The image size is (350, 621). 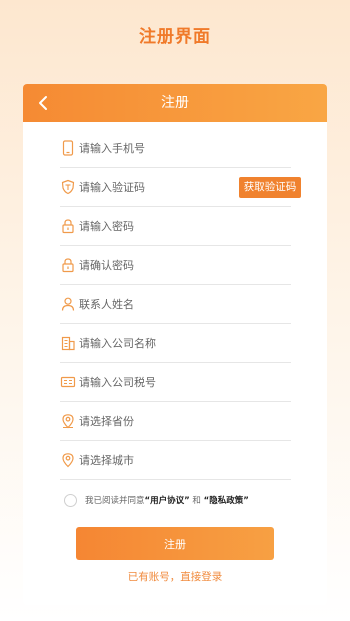 What do you see at coordinates (154, 265) in the screenshot?
I see `confirm-password-input` at bounding box center [154, 265].